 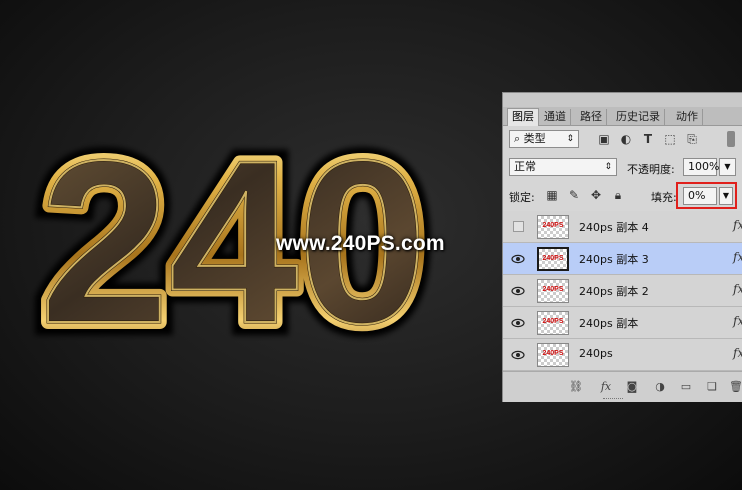 What do you see at coordinates (596, 353) in the screenshot?
I see `layer-name: 240ps` at bounding box center [596, 353].